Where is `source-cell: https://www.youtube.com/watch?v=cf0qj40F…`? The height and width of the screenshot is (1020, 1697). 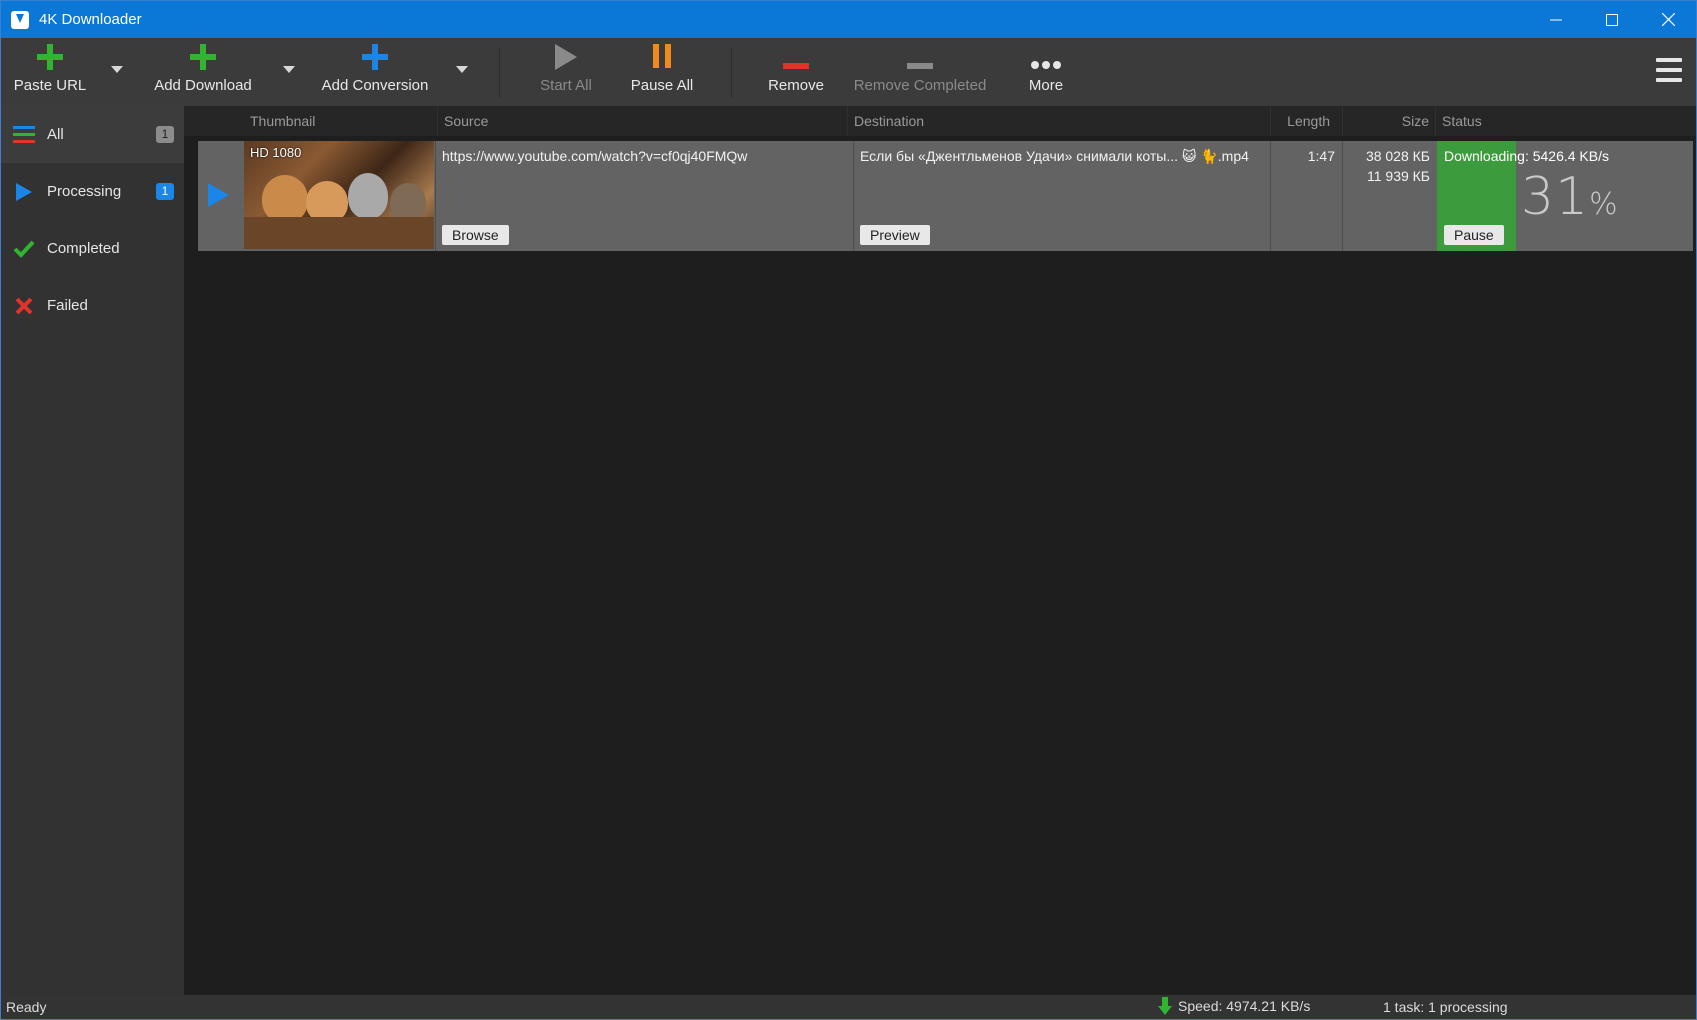
source-cell: https://www.youtube.com/watch?v=cf0qj40F… is located at coordinates (644, 196).